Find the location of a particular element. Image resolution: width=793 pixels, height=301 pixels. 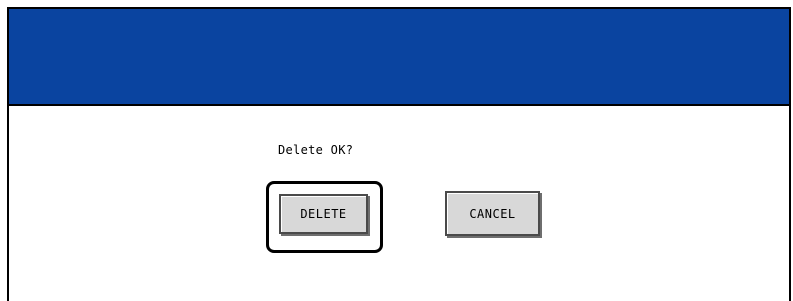

cancel-button: CANCEL is located at coordinates (492, 213).